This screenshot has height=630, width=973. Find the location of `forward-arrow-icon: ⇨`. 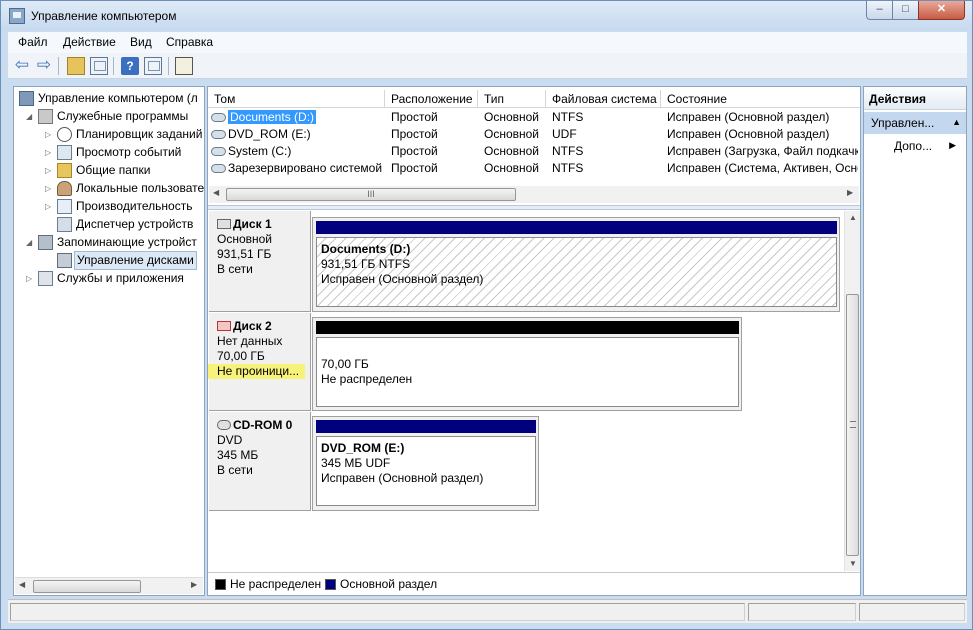

forward-arrow-icon: ⇨ is located at coordinates (44, 65).